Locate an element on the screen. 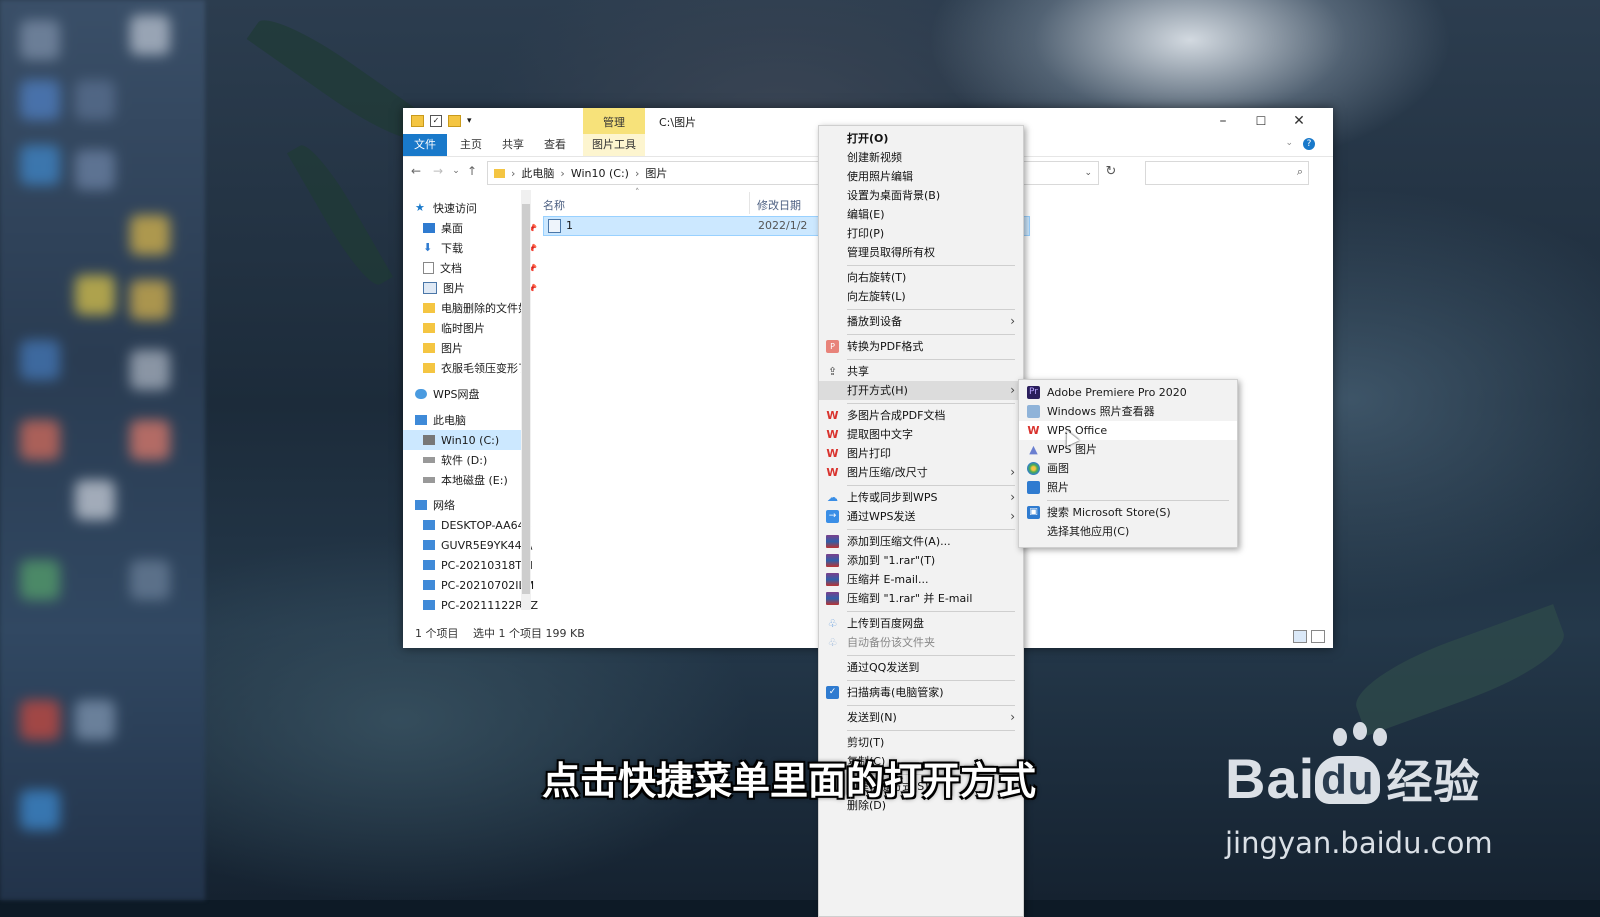 Image resolution: width=1600 pixels, height=917 pixels. up-arrow-icon: ↑ is located at coordinates (472, 171).